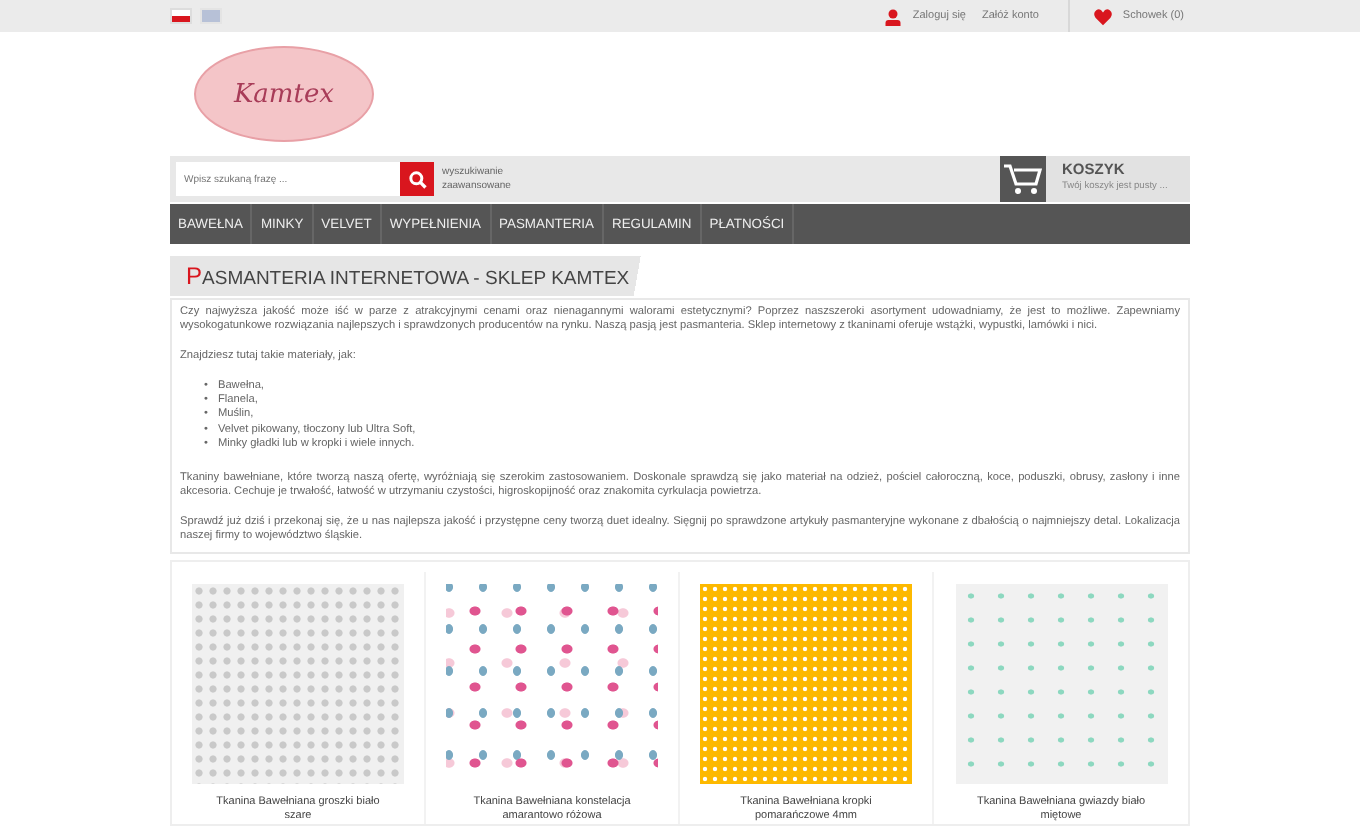 The height and width of the screenshot is (830, 1360). I want to click on search-button, so click(417, 179).